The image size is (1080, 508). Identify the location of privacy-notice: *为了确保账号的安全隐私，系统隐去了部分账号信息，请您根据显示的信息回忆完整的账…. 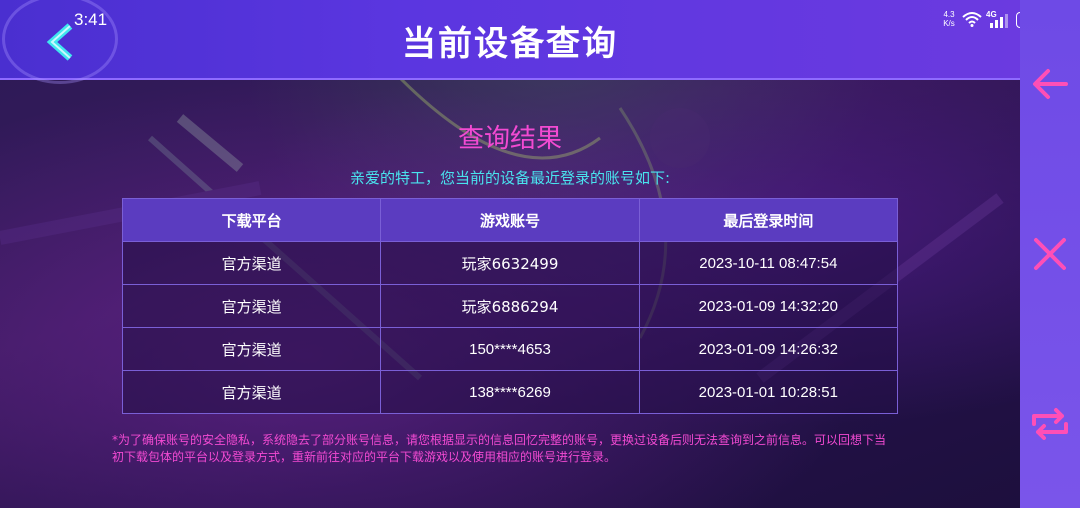
(499, 448).